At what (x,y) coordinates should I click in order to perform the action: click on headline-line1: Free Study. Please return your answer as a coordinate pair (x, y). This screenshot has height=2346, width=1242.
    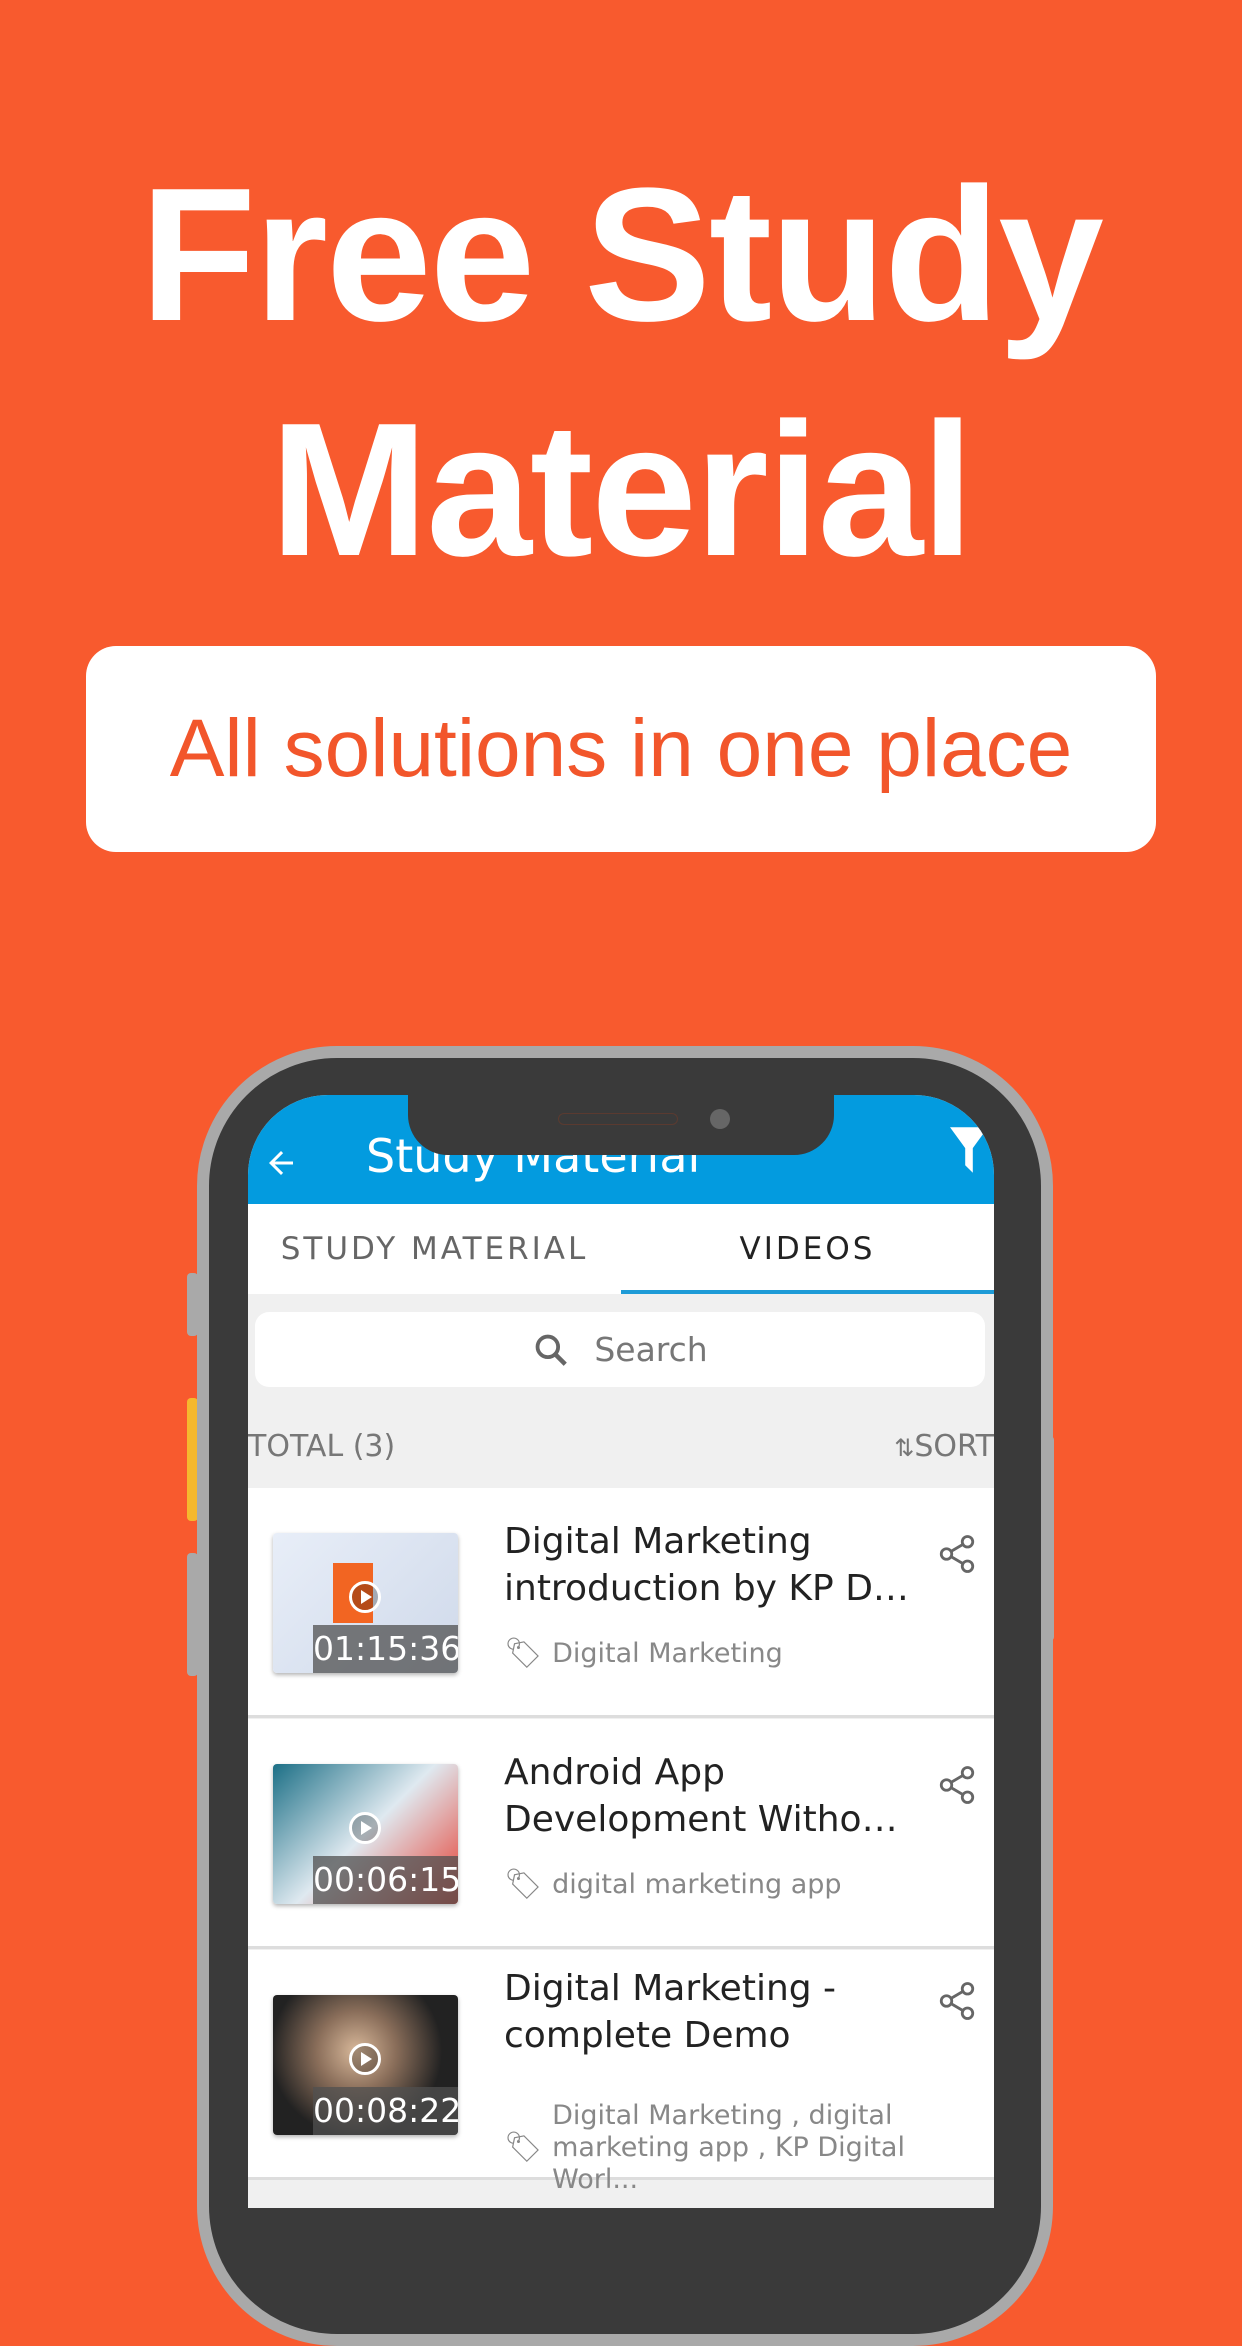
    Looking at the image, I should click on (622, 255).